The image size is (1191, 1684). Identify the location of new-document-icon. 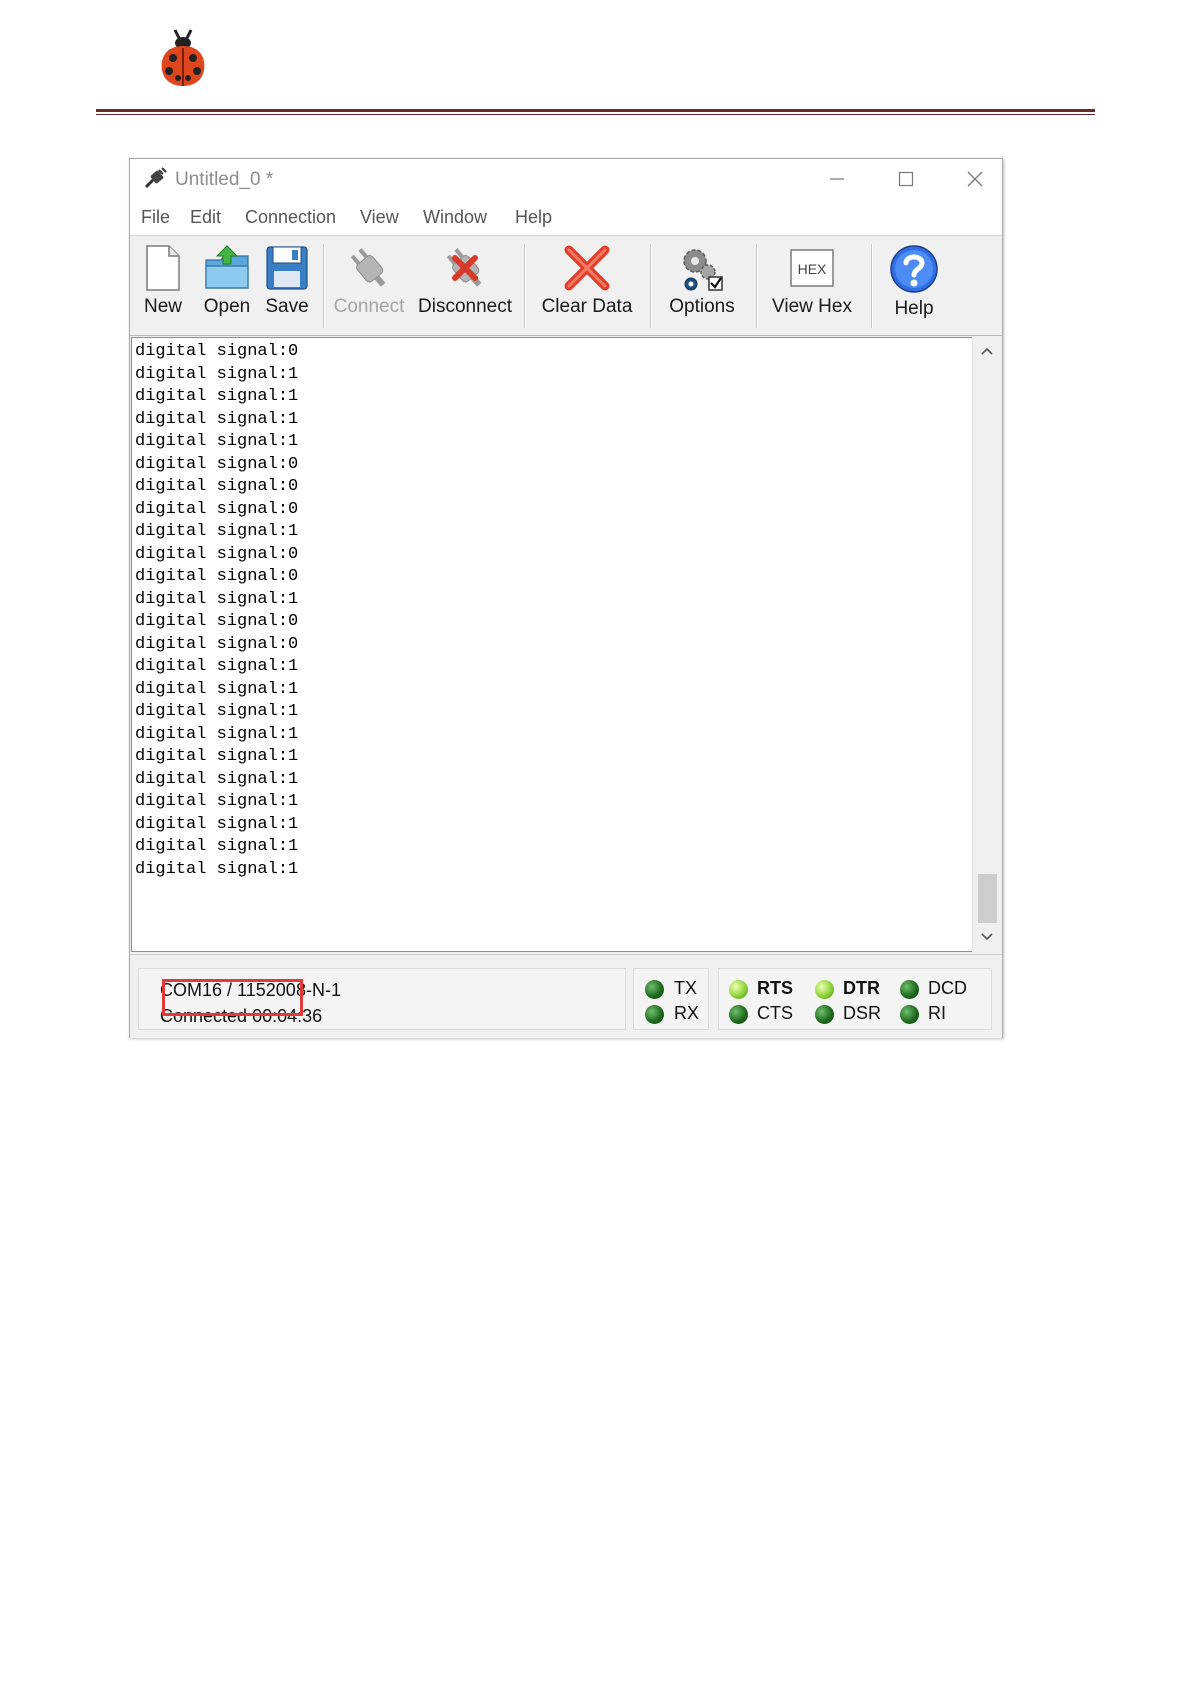
(163, 268).